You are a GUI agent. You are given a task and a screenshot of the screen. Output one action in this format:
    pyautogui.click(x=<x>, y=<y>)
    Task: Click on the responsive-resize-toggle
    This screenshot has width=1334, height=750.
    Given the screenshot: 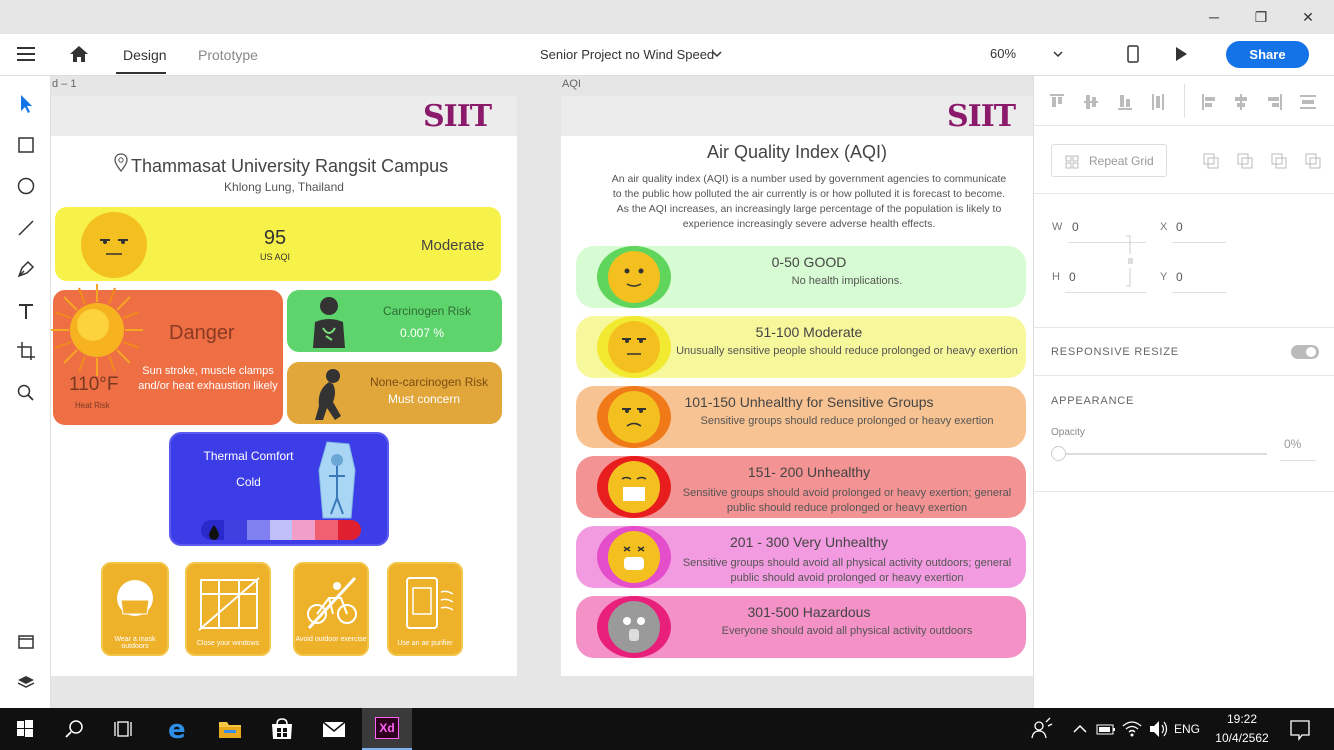 What is the action you would take?
    pyautogui.click(x=1305, y=352)
    